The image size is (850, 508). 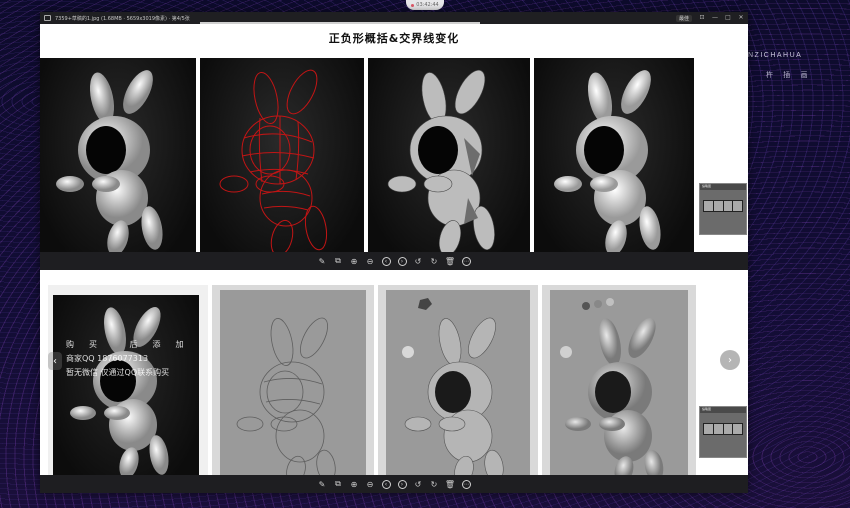 What do you see at coordinates (109, 163) in the screenshot?
I see `astronaut-bunny-shaded` at bounding box center [109, 163].